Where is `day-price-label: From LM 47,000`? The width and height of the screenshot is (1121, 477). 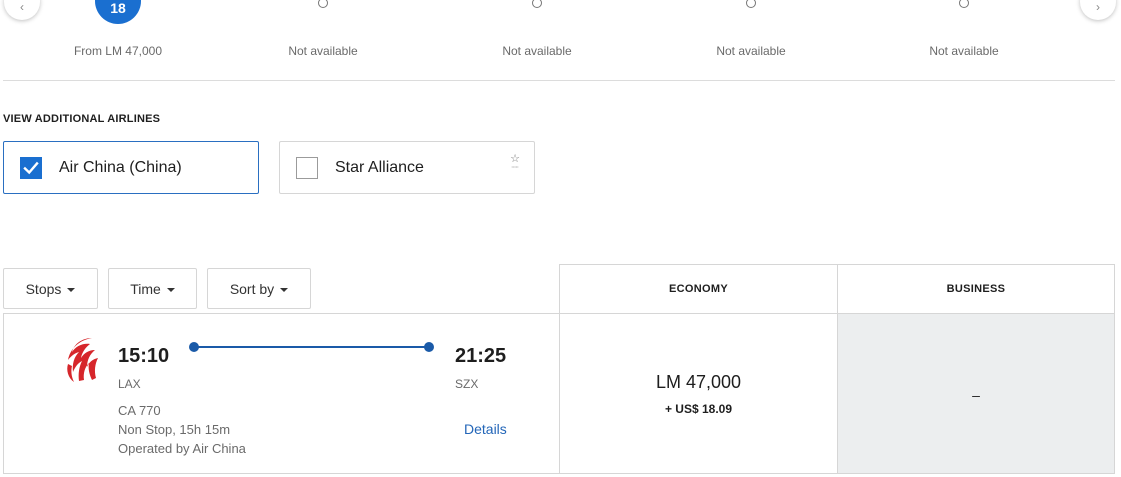
day-price-label: From LM 47,000 is located at coordinates (118, 51).